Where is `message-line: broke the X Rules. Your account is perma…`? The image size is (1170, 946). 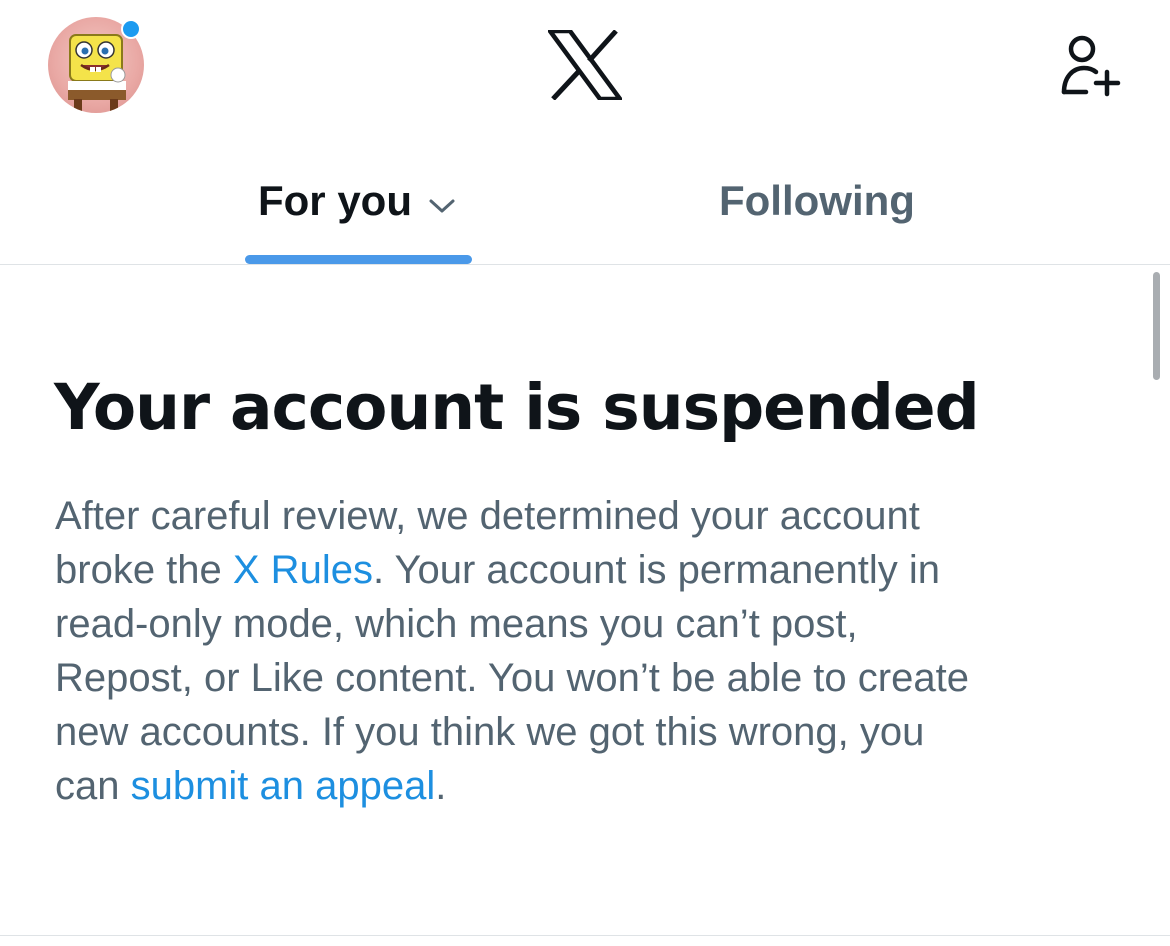
message-line: broke the X Rules. Your account is perma… is located at coordinates (600, 570).